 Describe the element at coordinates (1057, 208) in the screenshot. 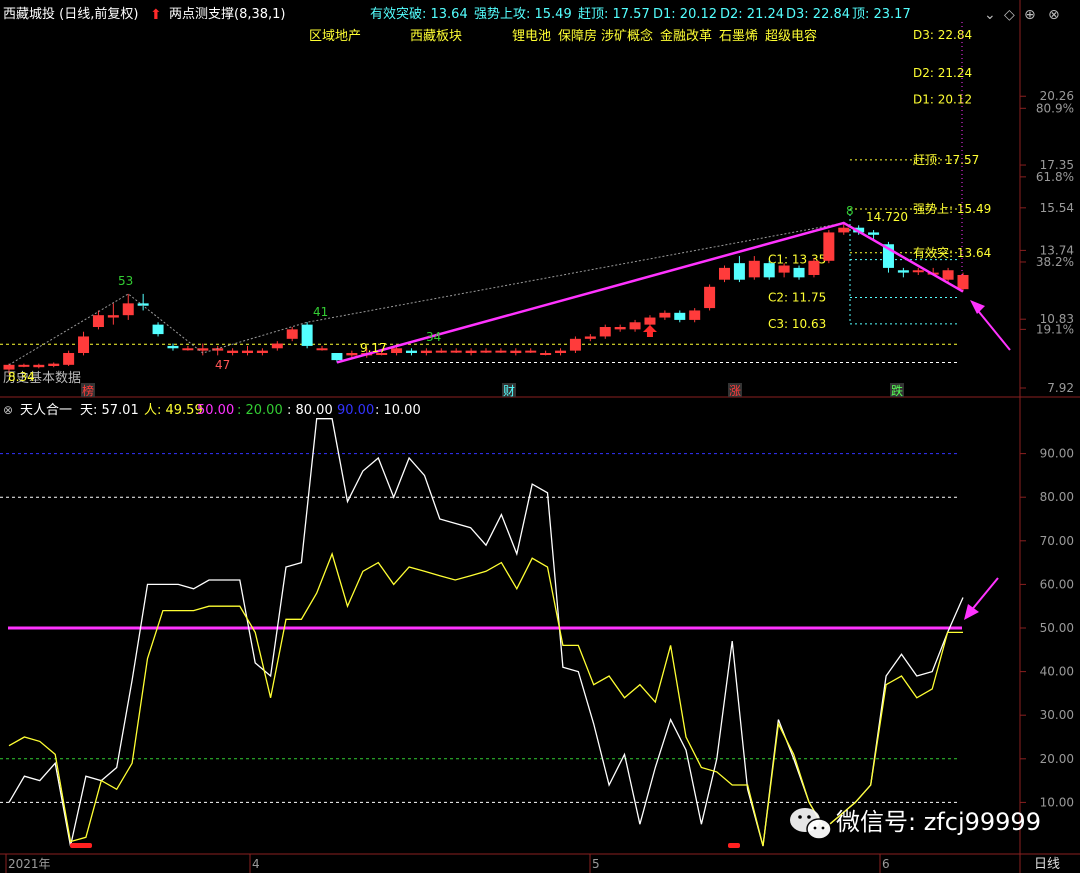

I see `axis-label: 15.54` at that location.